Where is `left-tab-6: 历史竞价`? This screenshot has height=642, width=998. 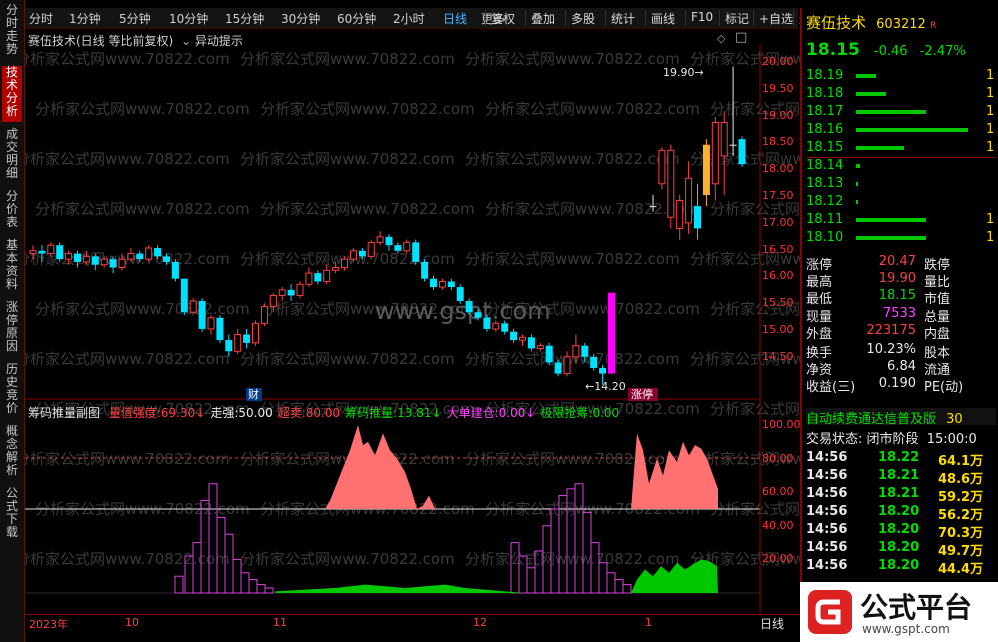
left-tab-6: 历史竞价 is located at coordinates (12, 391).